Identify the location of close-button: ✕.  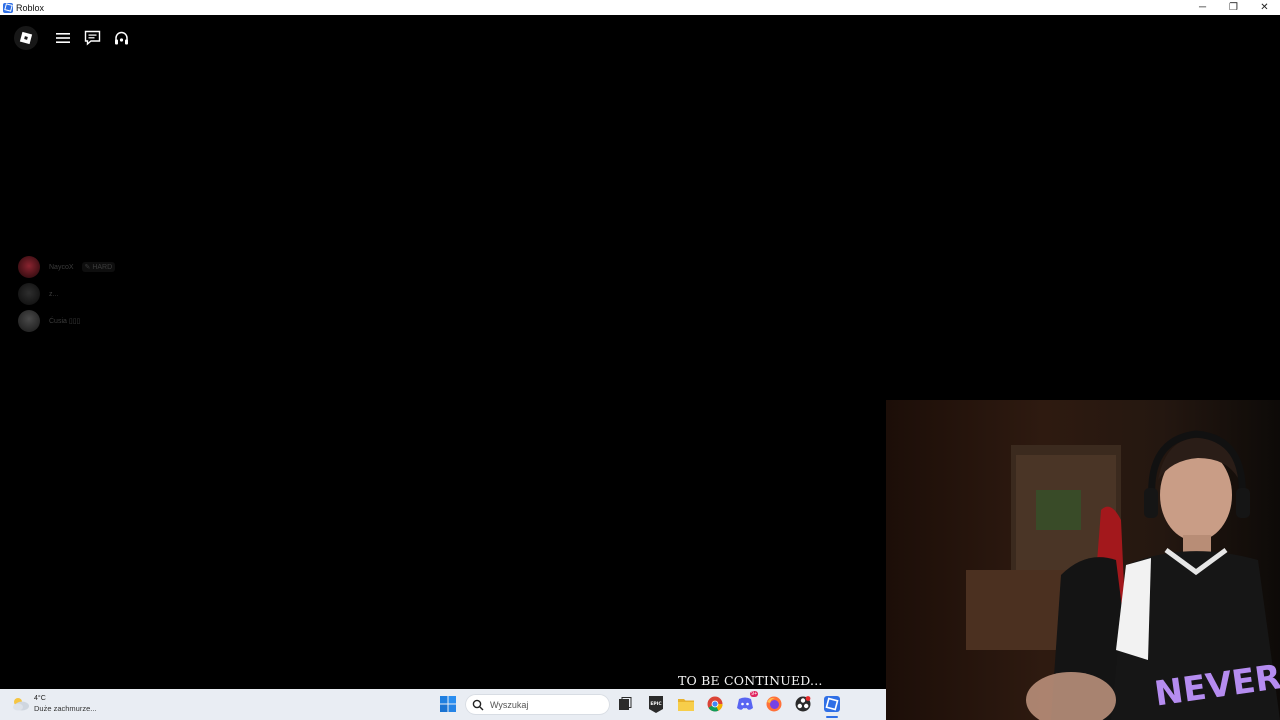
(1264, 7).